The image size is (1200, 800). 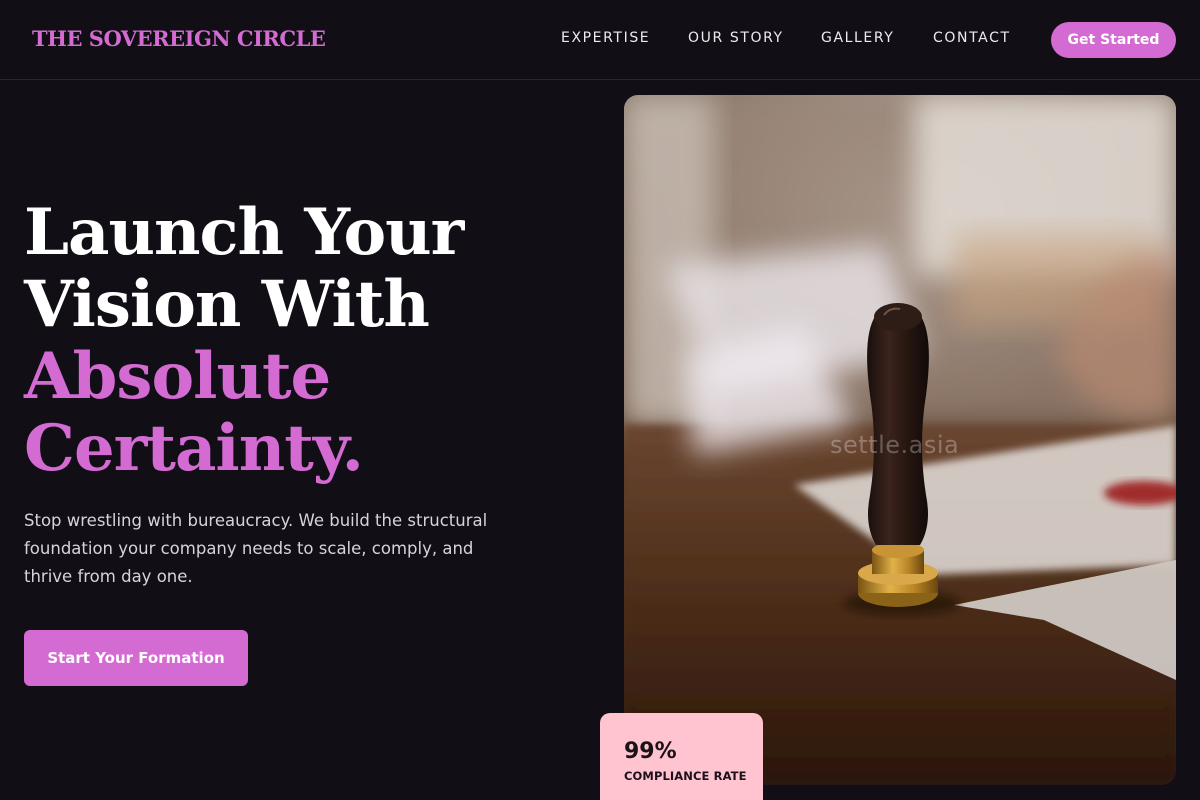 I want to click on watermark-text: settle.asia, so click(x=895, y=445).